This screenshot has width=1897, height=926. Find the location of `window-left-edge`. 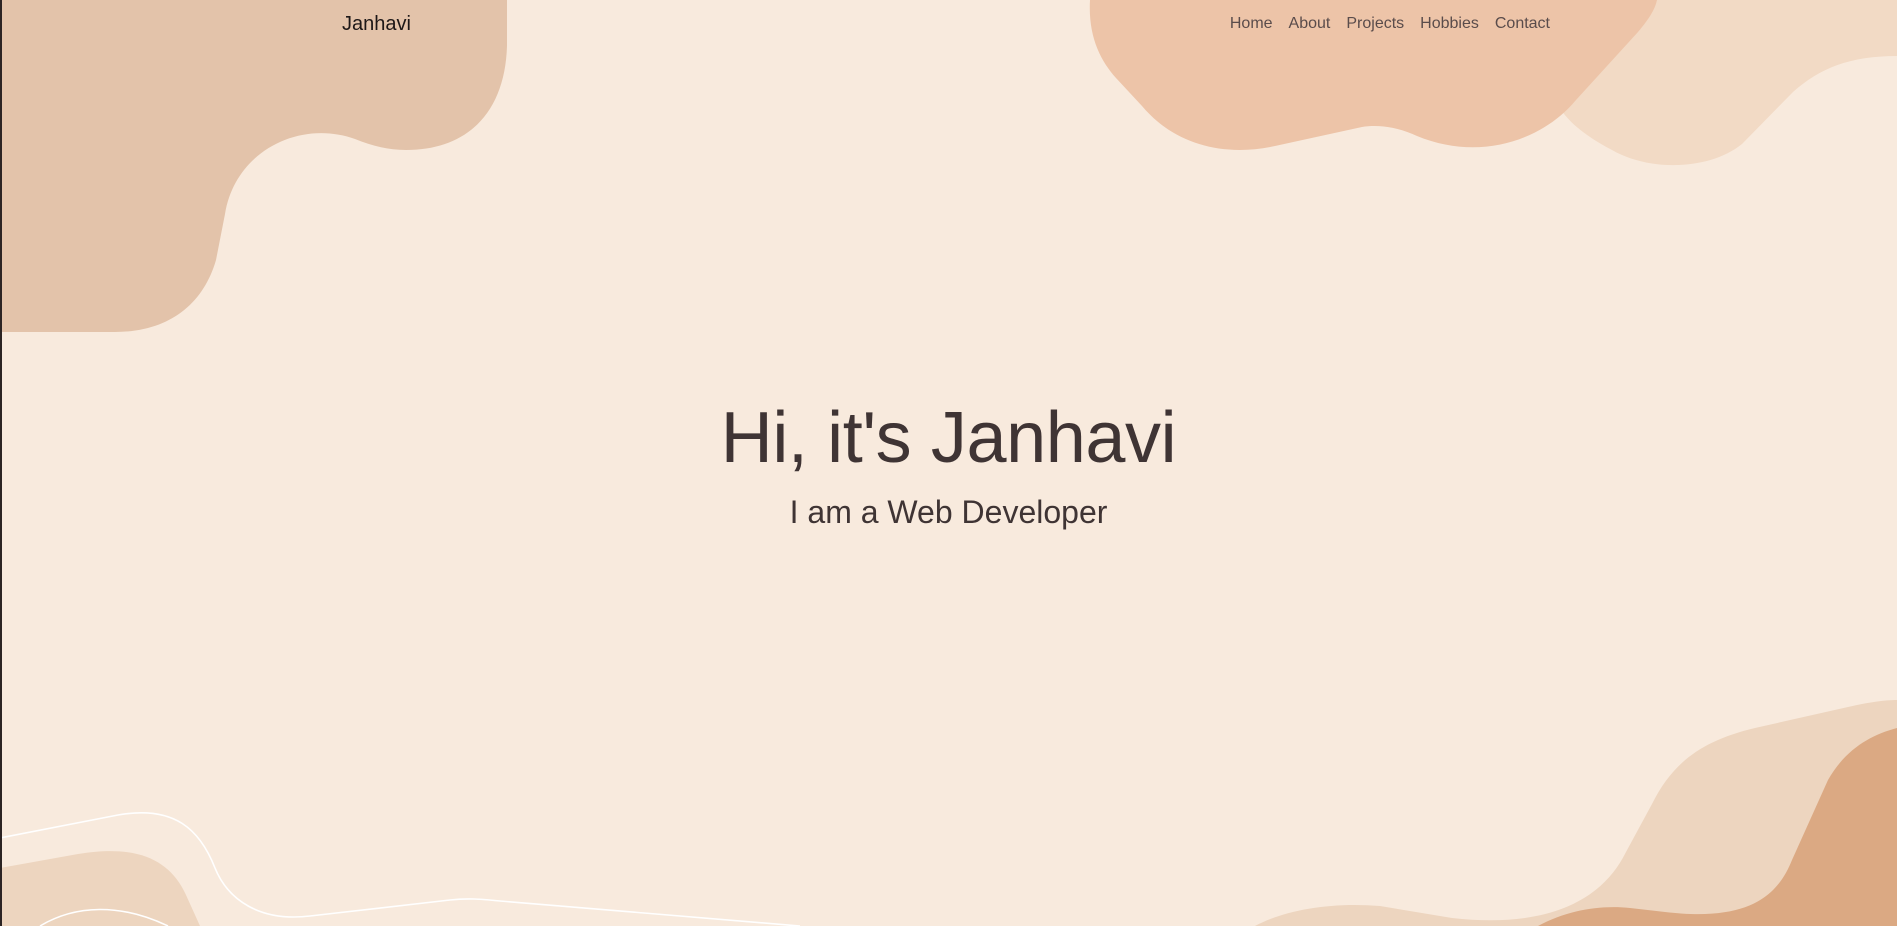

window-left-edge is located at coordinates (1, 463).